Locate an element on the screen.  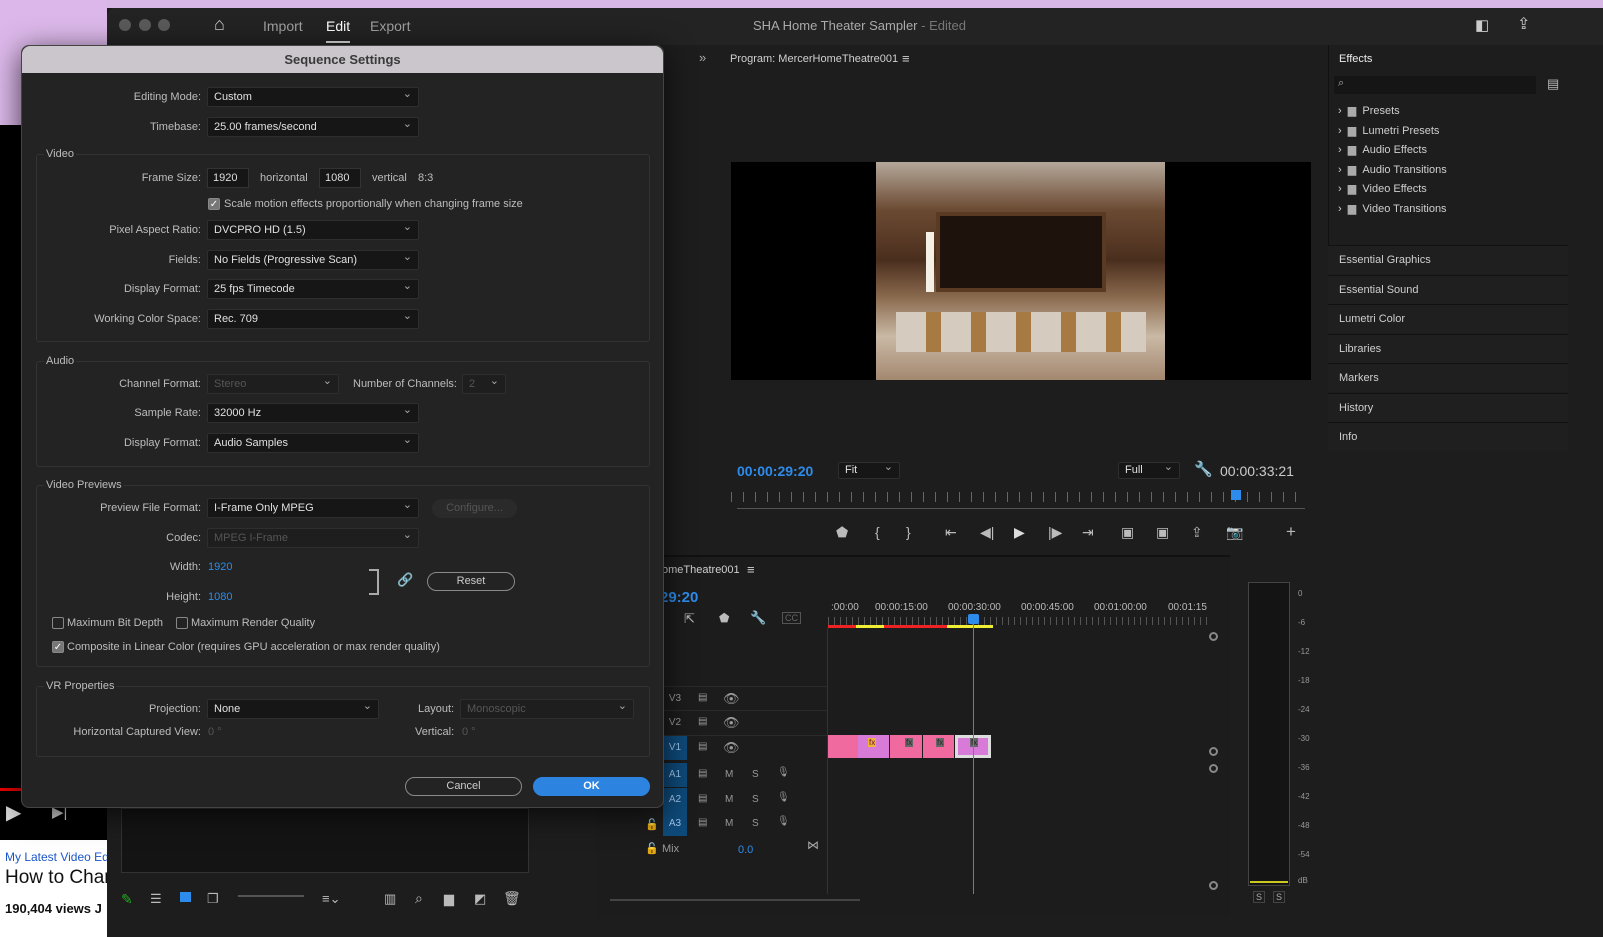
add-button-icon: + is located at coordinates (1291, 532).